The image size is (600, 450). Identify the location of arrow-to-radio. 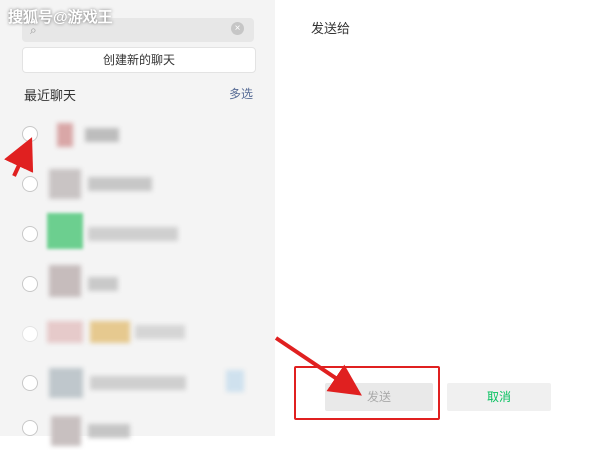
(19, 157).